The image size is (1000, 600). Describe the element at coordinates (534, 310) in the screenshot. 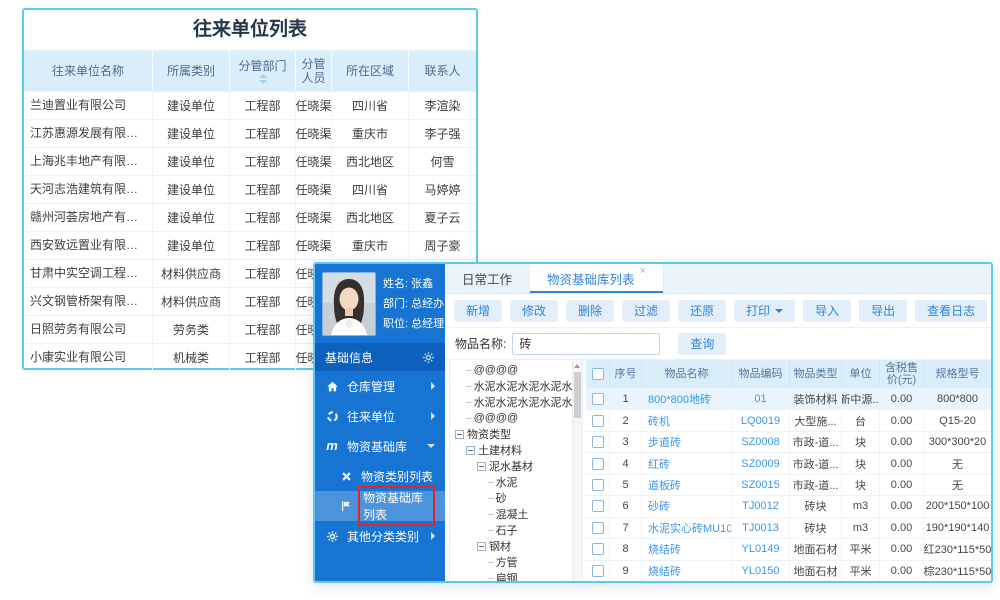

I see `toolbar-button: 修改` at that location.